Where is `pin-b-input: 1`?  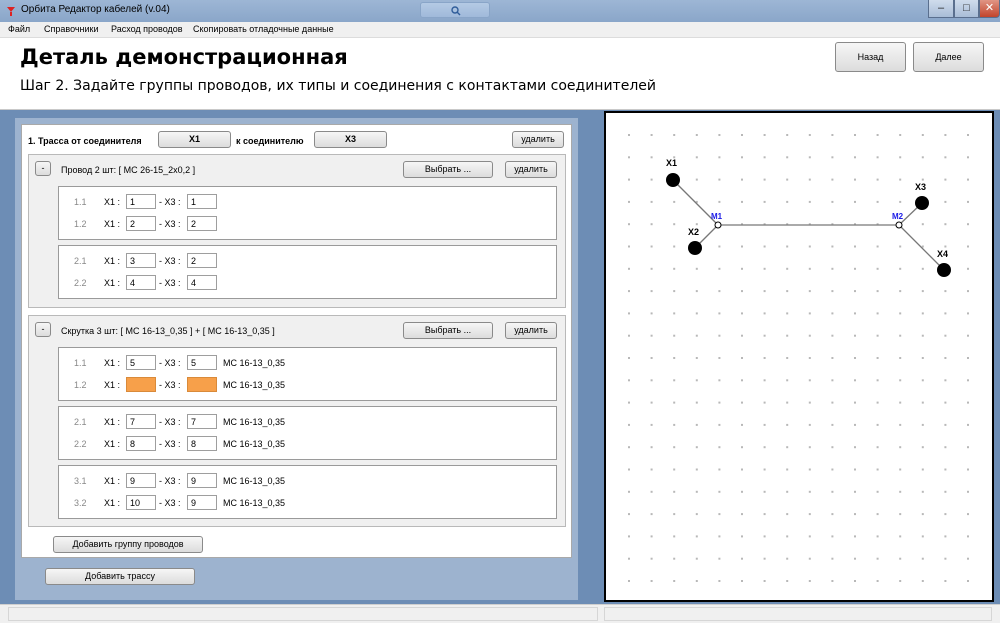 pin-b-input: 1 is located at coordinates (202, 201).